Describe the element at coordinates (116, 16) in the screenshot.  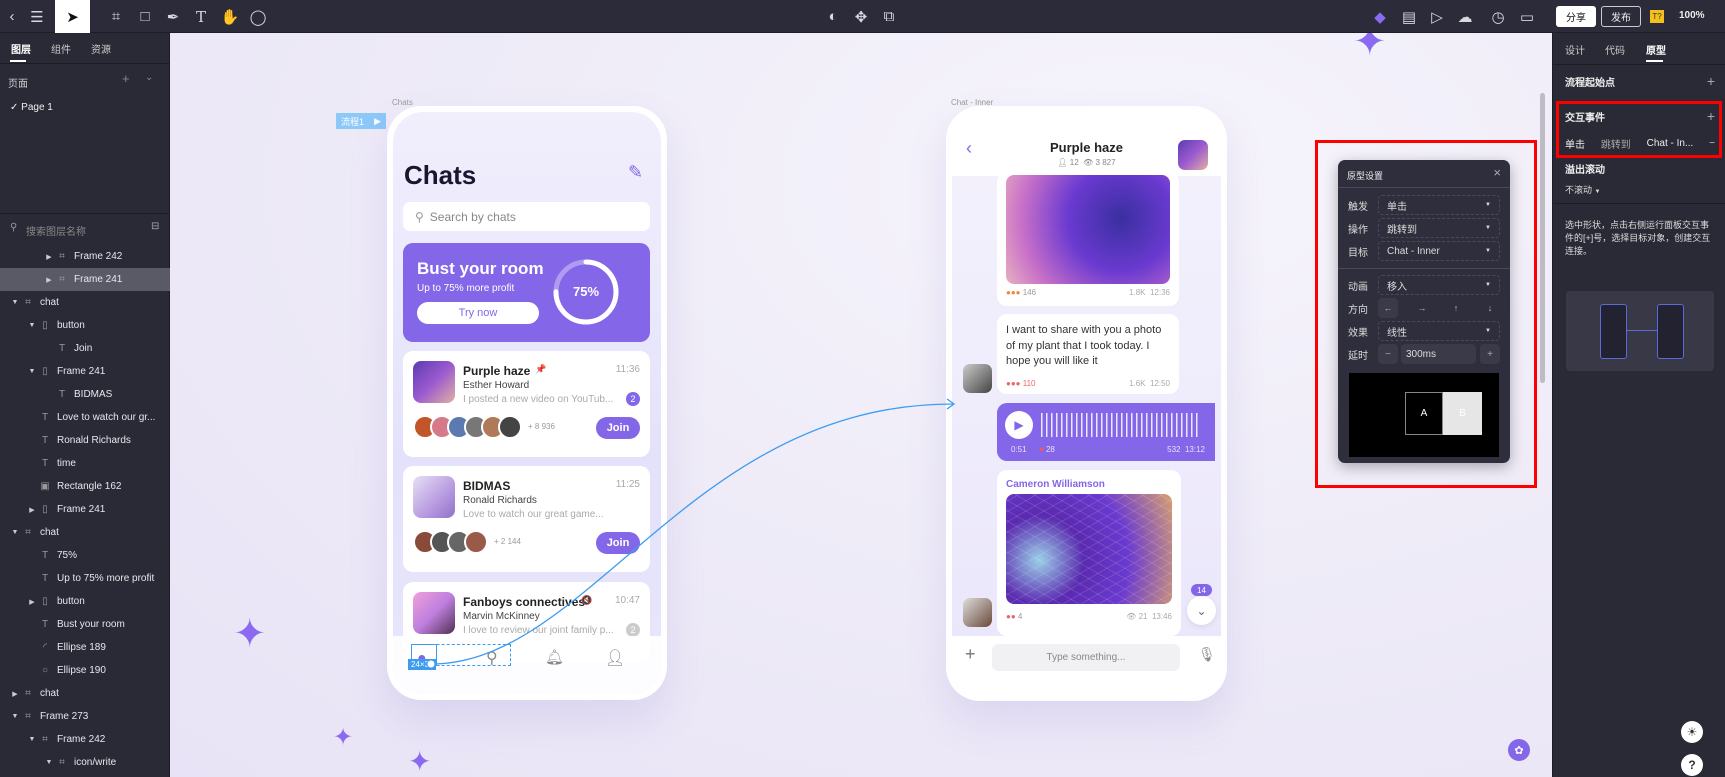
I see `frame-tool-icon: ⌗` at that location.